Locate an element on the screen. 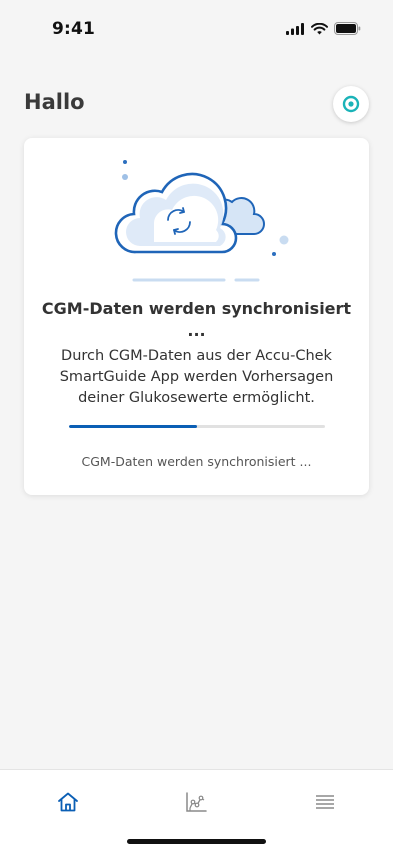  menu-icon is located at coordinates (325, 802).